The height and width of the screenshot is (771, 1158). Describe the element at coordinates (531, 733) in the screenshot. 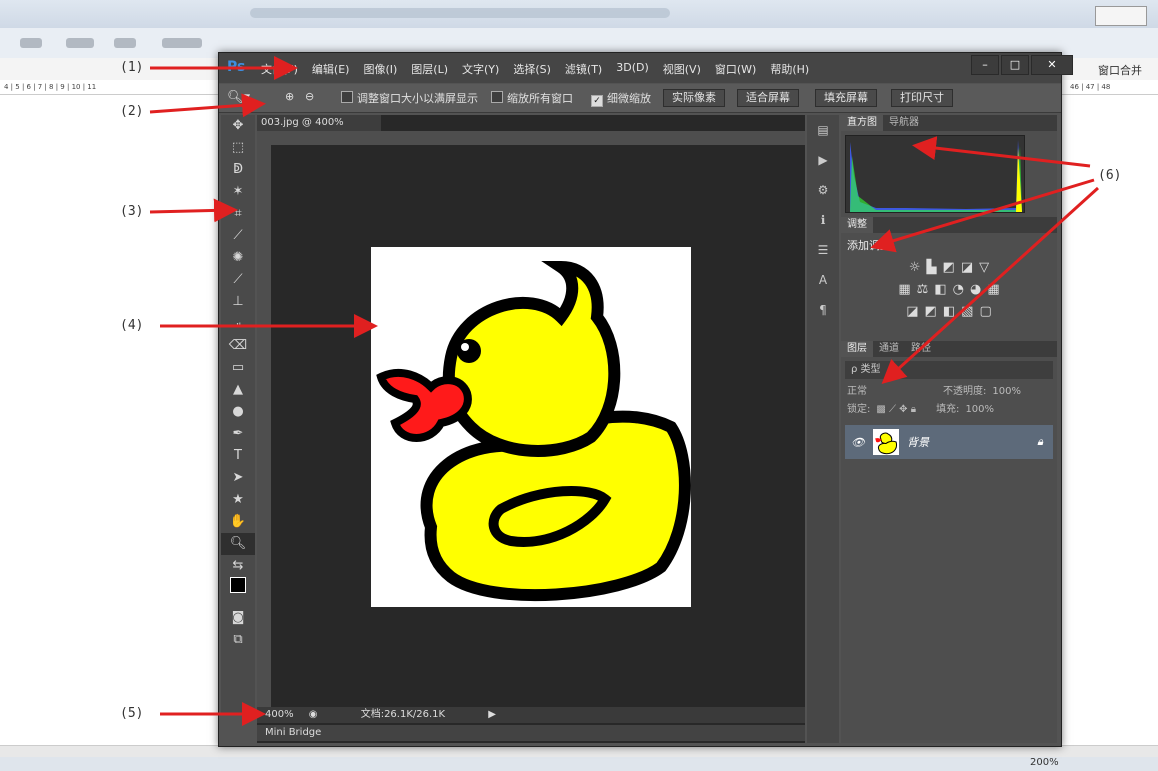

I see `mini-bridge-bar: Mini Bridge` at that location.